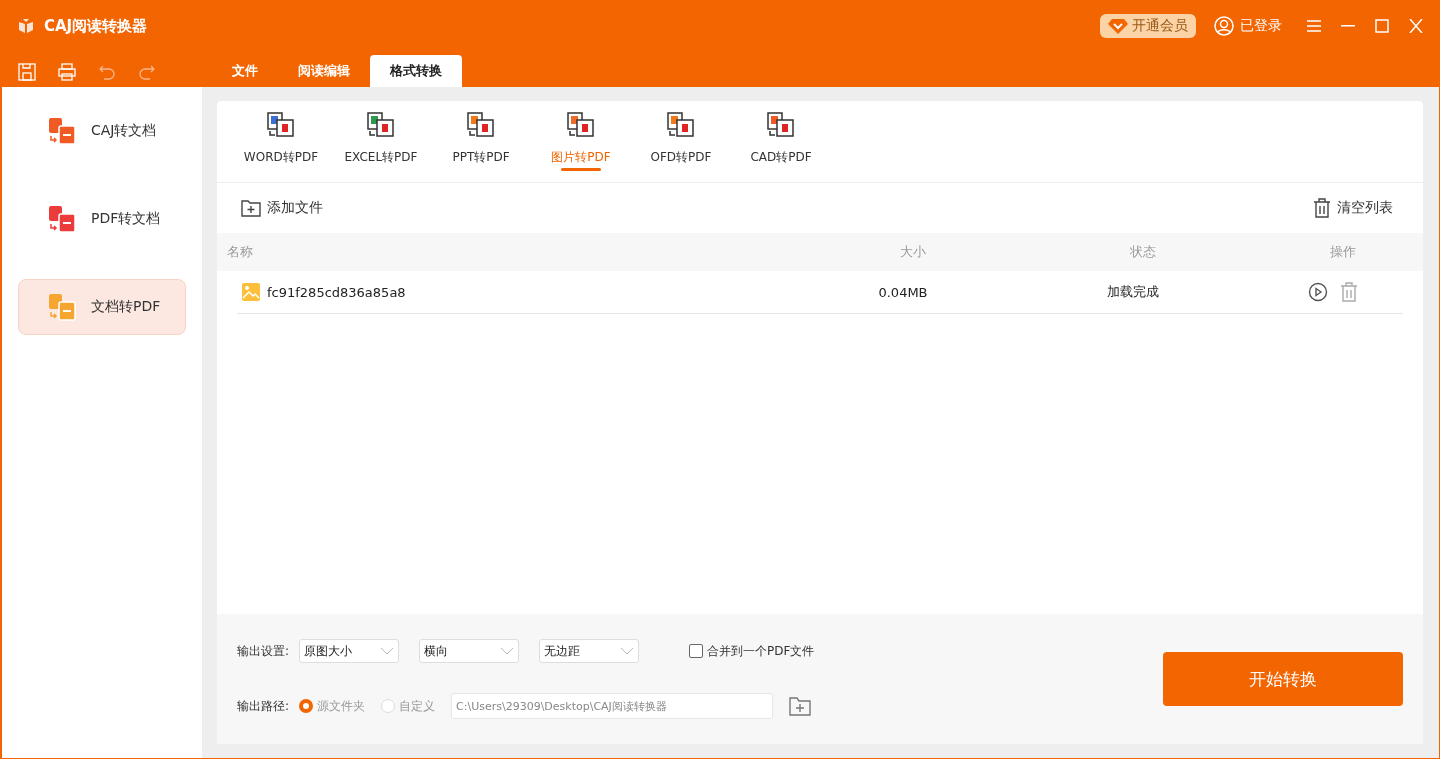 The image size is (1440, 759). What do you see at coordinates (1322, 208) in the screenshot?
I see `trash-icon` at bounding box center [1322, 208].